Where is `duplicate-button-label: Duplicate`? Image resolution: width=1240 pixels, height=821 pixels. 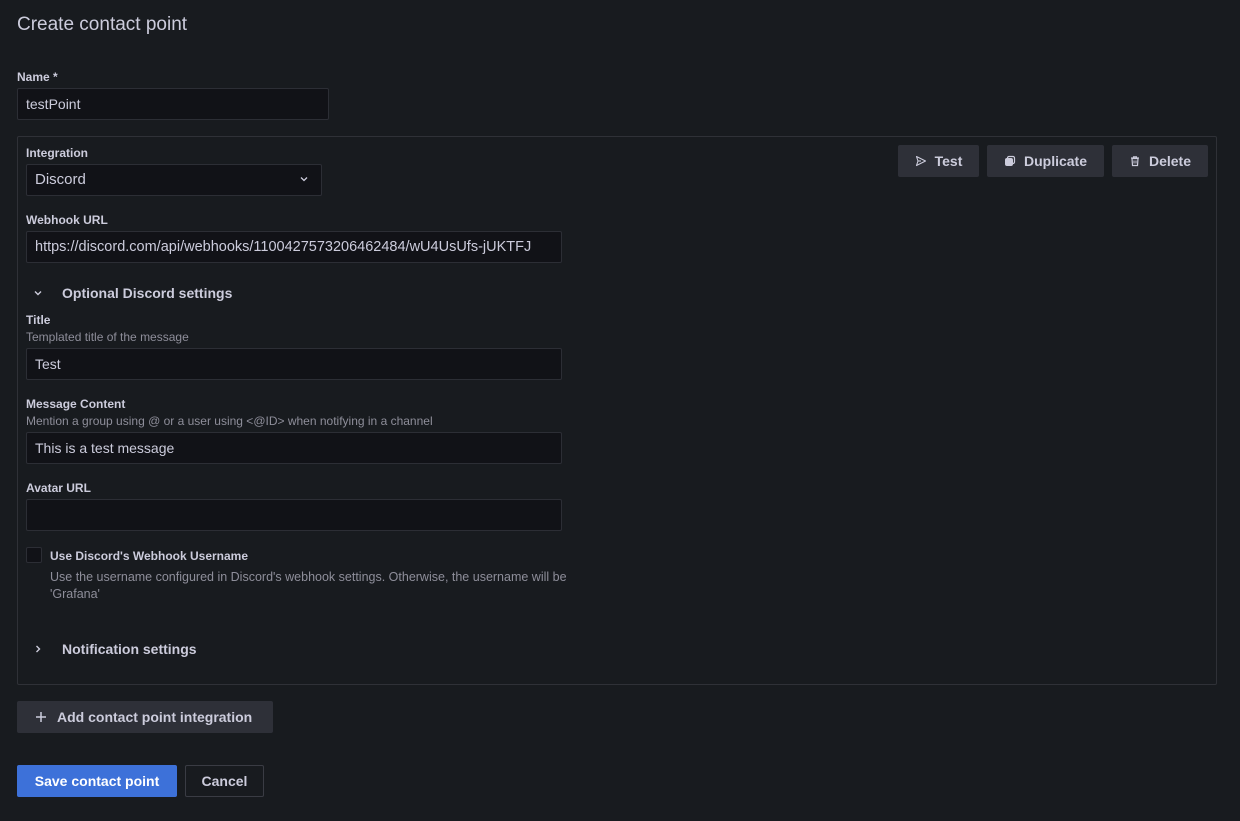
duplicate-button-label: Duplicate is located at coordinates (1055, 161).